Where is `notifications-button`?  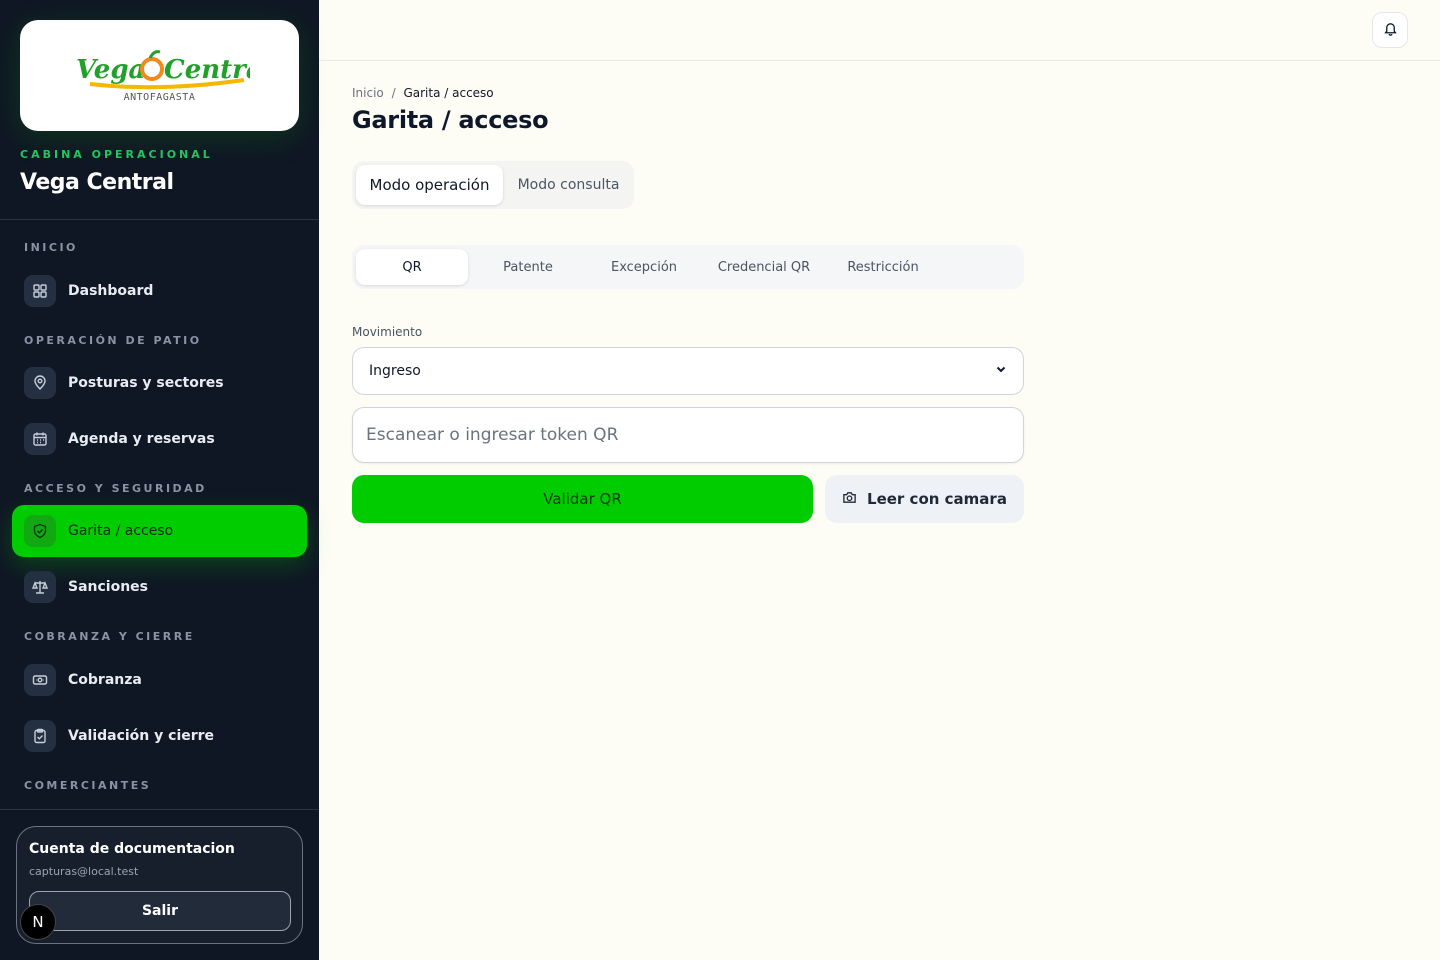 notifications-button is located at coordinates (1390, 30).